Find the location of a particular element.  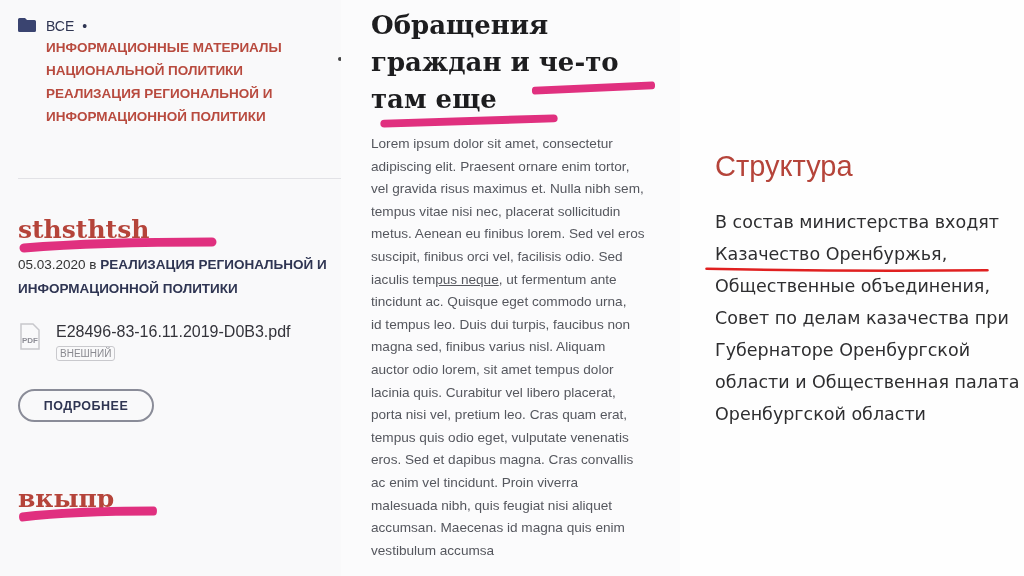

inline-link: pus neque is located at coordinates (467, 279).